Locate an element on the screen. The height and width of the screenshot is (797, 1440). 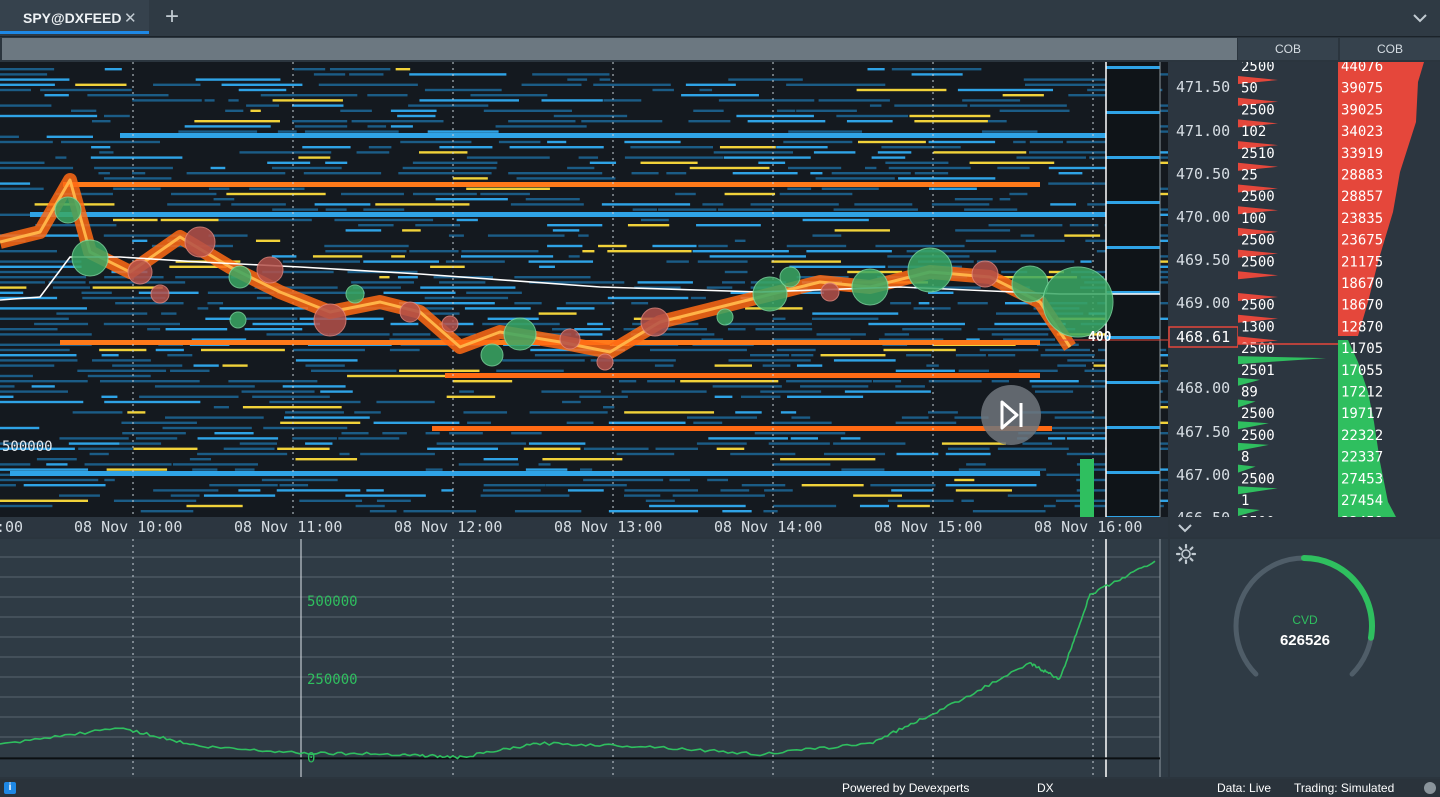
cob-left-size: 100 is located at coordinates (1253, 219).